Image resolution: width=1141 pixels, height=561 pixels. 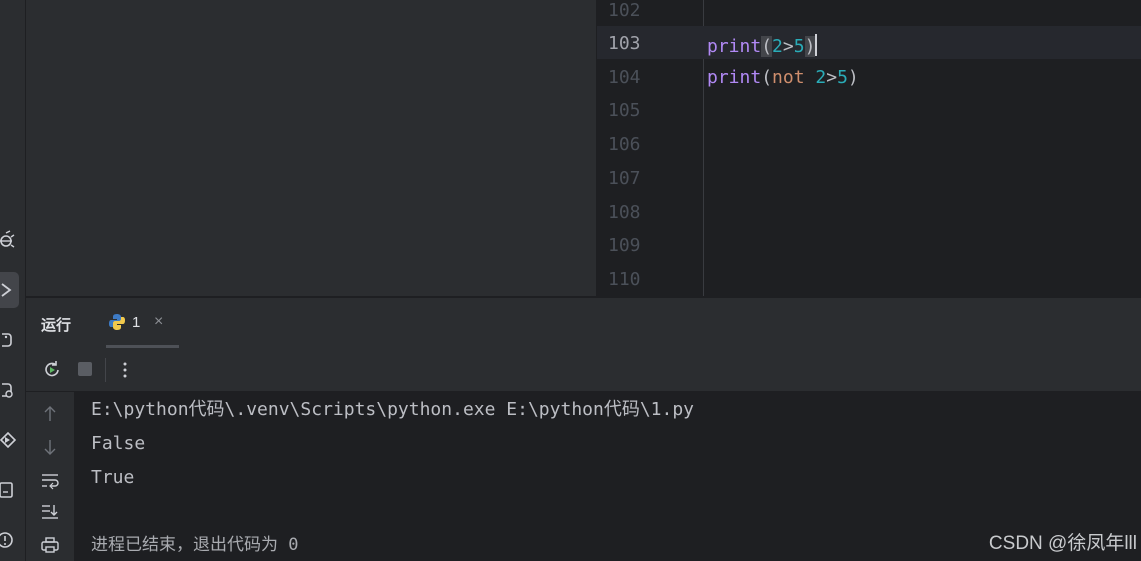 What do you see at coordinates (142, 323) in the screenshot?
I see `run-tab-1: 1 ×` at bounding box center [142, 323].